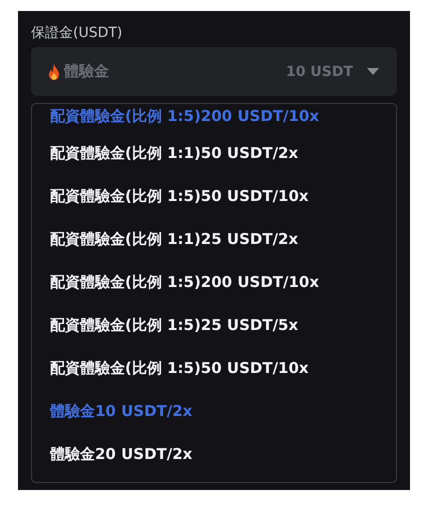 The width and height of the screenshot is (428, 508). Describe the element at coordinates (223, 239) in the screenshot. I see `dropdown-option: 配資體驗金(比例 1:1)25 USDT/2x` at that location.